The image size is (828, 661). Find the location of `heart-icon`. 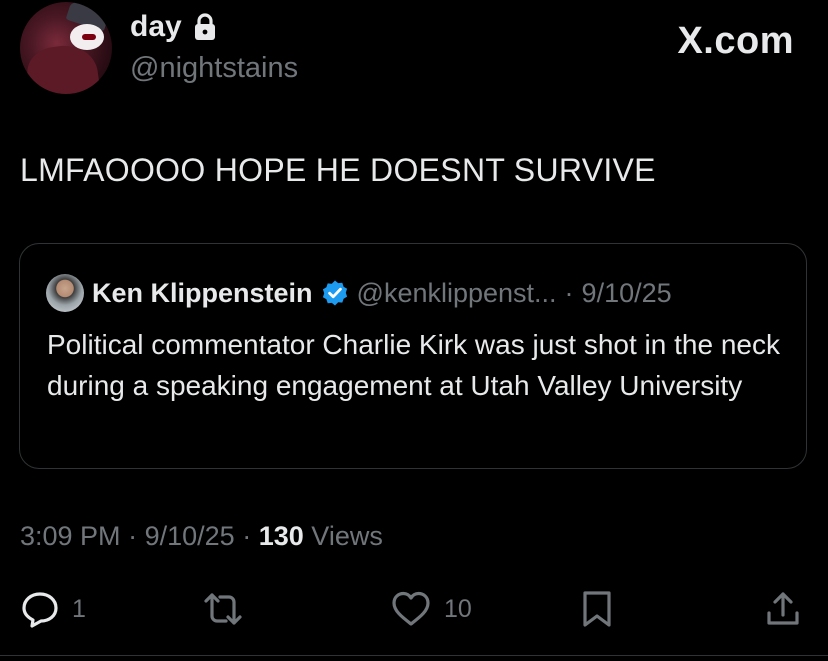

heart-icon is located at coordinates (411, 608).